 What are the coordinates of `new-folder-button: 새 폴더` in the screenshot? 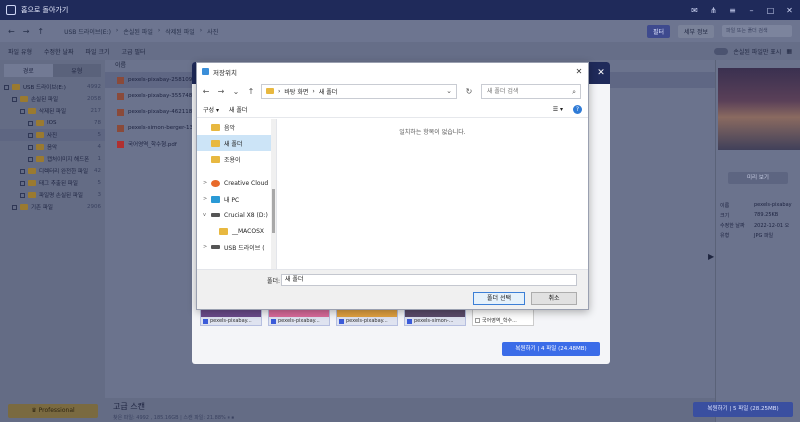 It's located at (238, 109).